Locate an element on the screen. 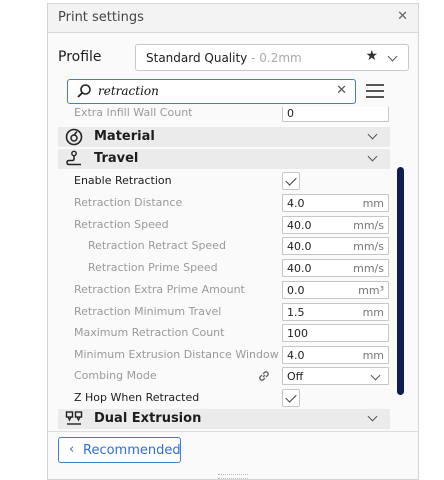 The image size is (444, 480). close-icon: ✕ is located at coordinates (402, 16).